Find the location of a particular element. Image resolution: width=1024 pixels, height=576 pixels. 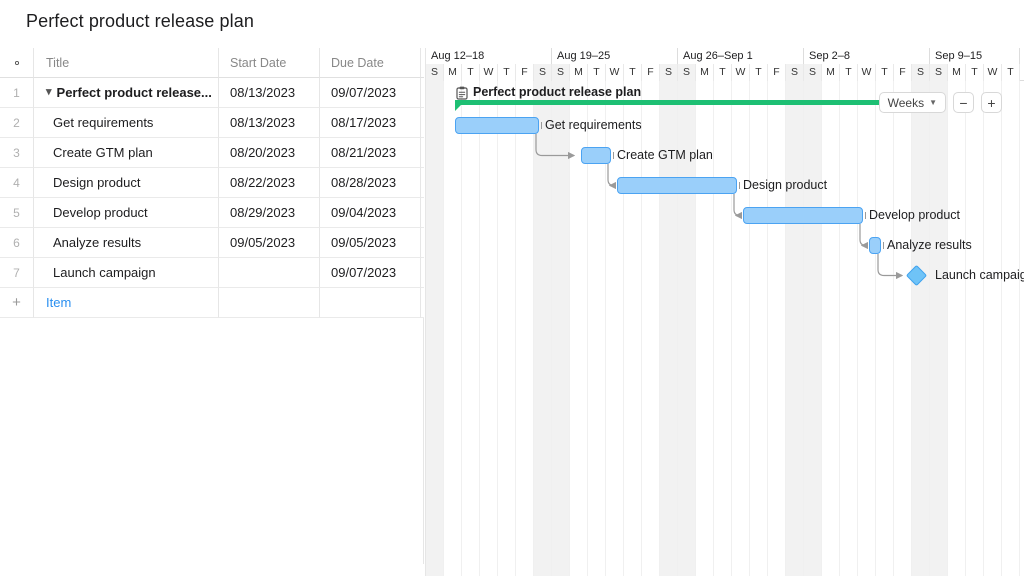

row-number: 5 is located at coordinates (17, 213).